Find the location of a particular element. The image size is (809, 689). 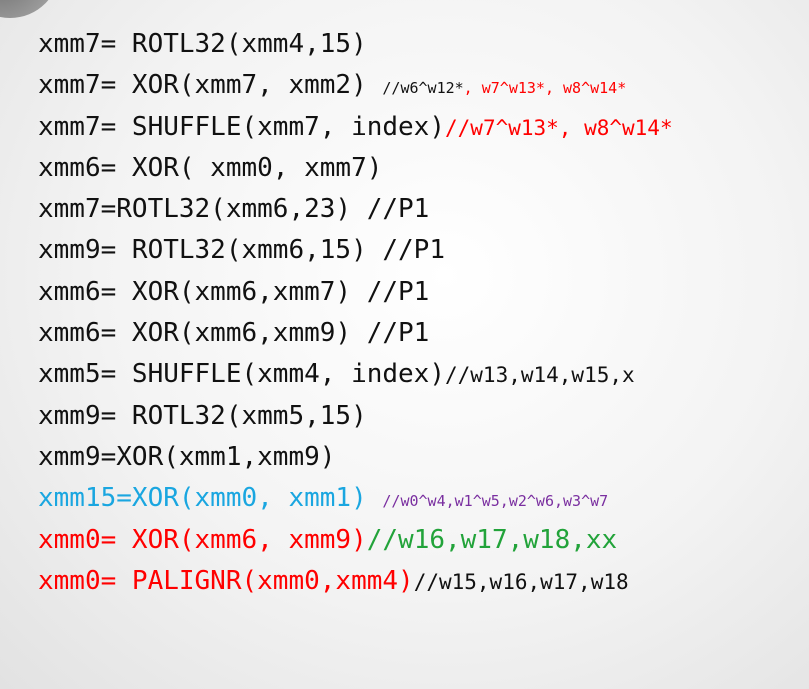

code-text: xmm6= XOR(xmm6,xmm9) //P1 is located at coordinates (234, 333).